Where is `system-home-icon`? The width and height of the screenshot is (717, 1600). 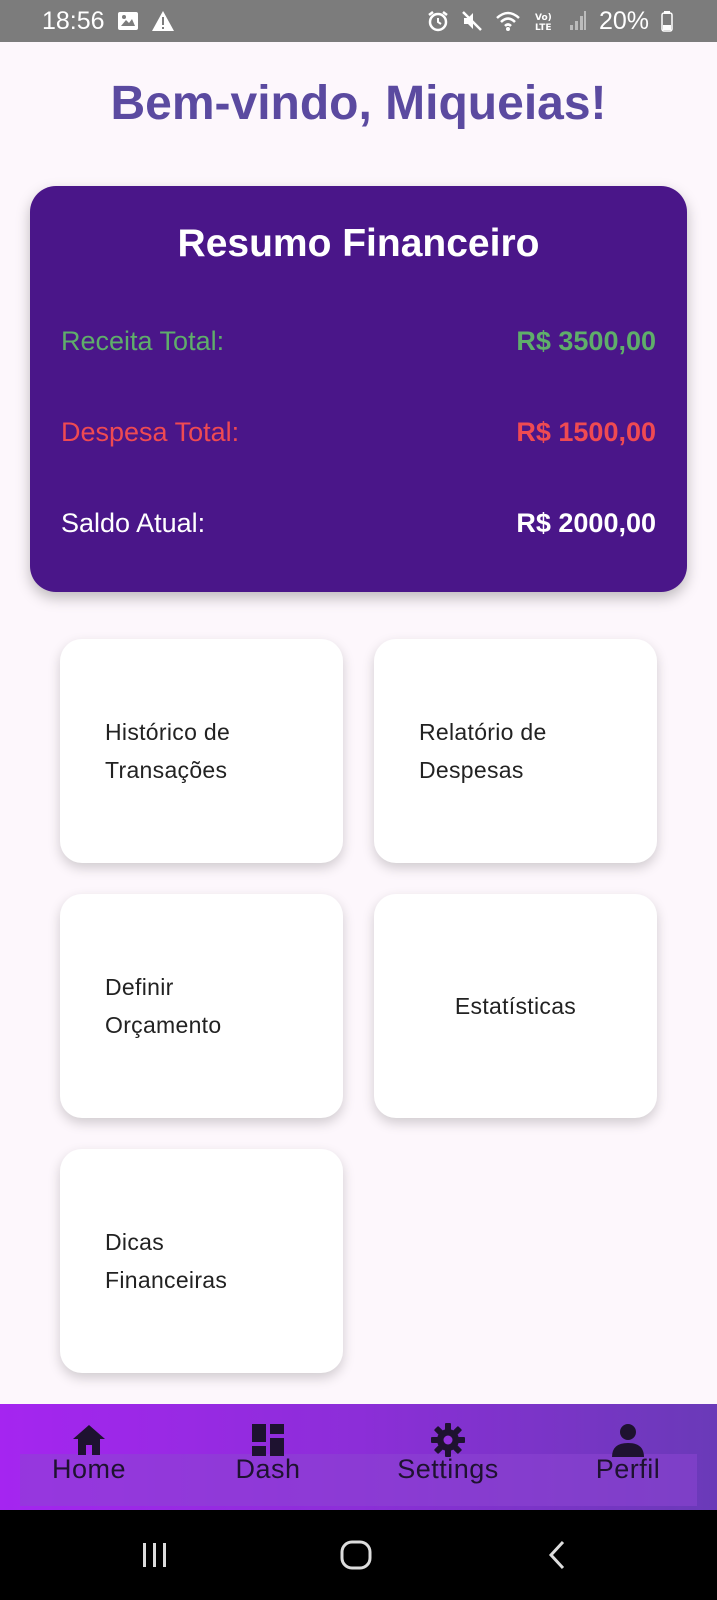 system-home-icon is located at coordinates (356, 1555).